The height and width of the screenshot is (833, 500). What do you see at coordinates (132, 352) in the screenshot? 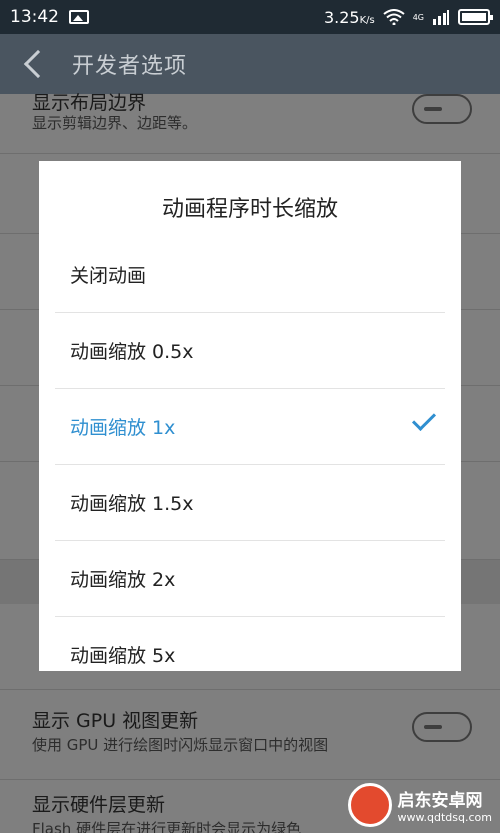
I see `option-label: 动画缩放 0.5x` at bounding box center [132, 352].